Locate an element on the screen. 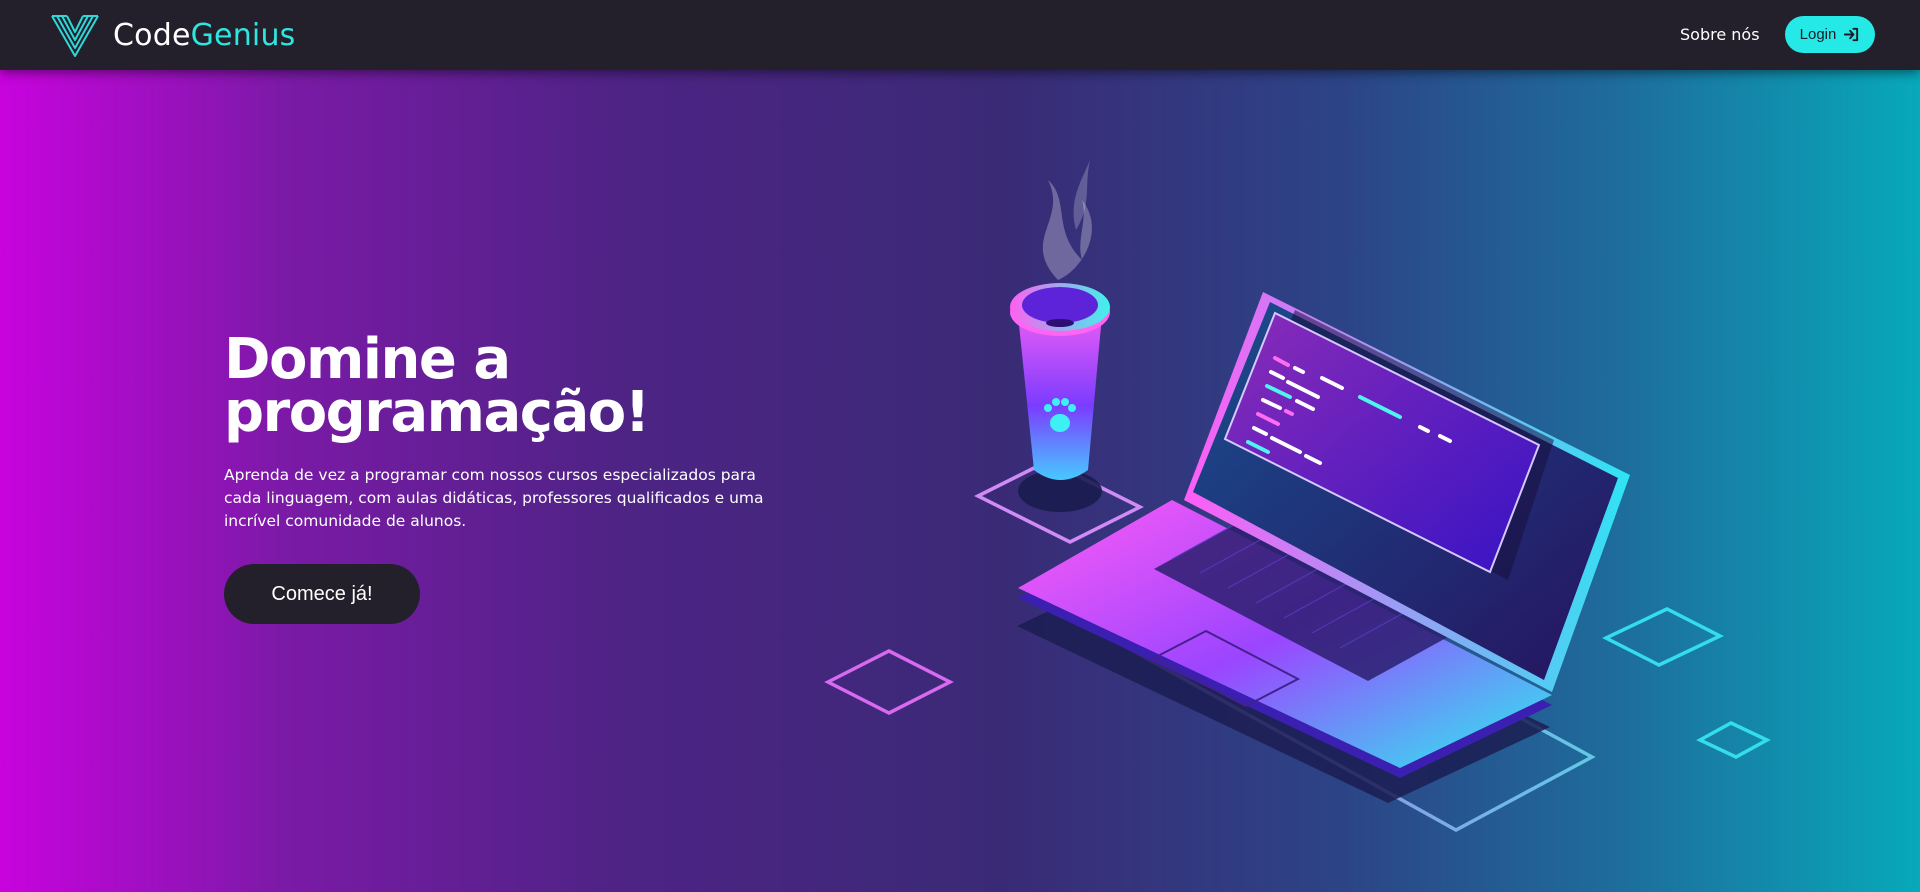 The image size is (1920, 892). brand-name-genius: Genius is located at coordinates (243, 35).